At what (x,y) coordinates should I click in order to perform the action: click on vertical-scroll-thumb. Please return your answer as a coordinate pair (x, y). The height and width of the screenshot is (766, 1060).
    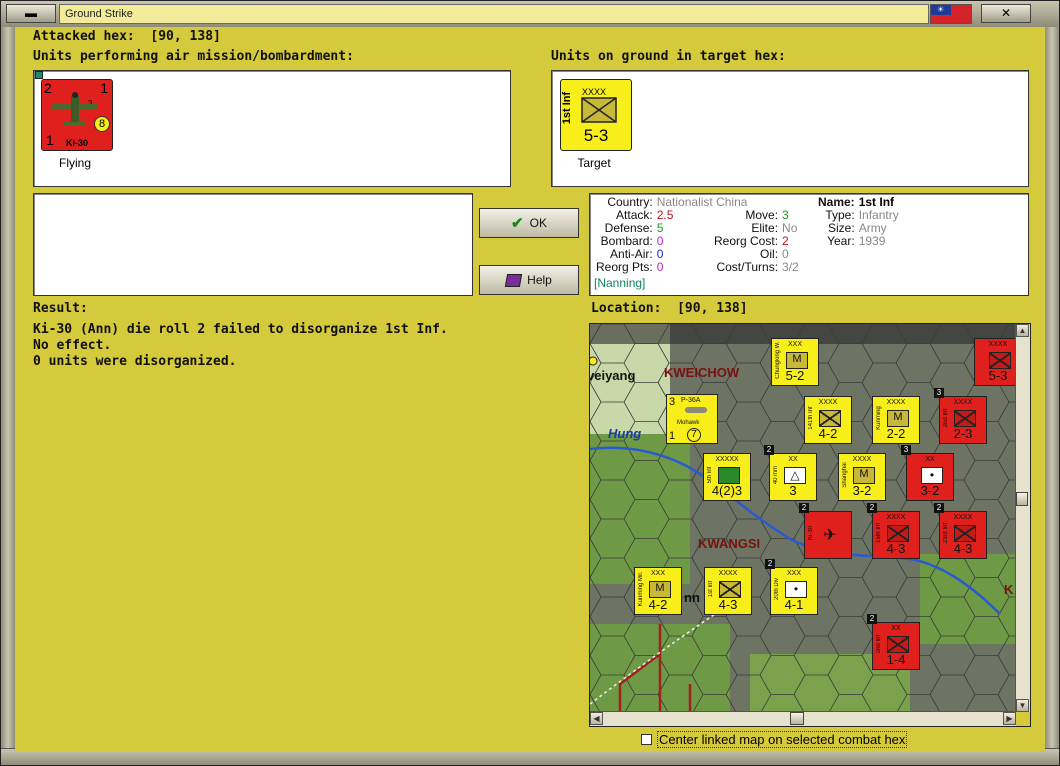
    Looking at the image, I should click on (1022, 499).